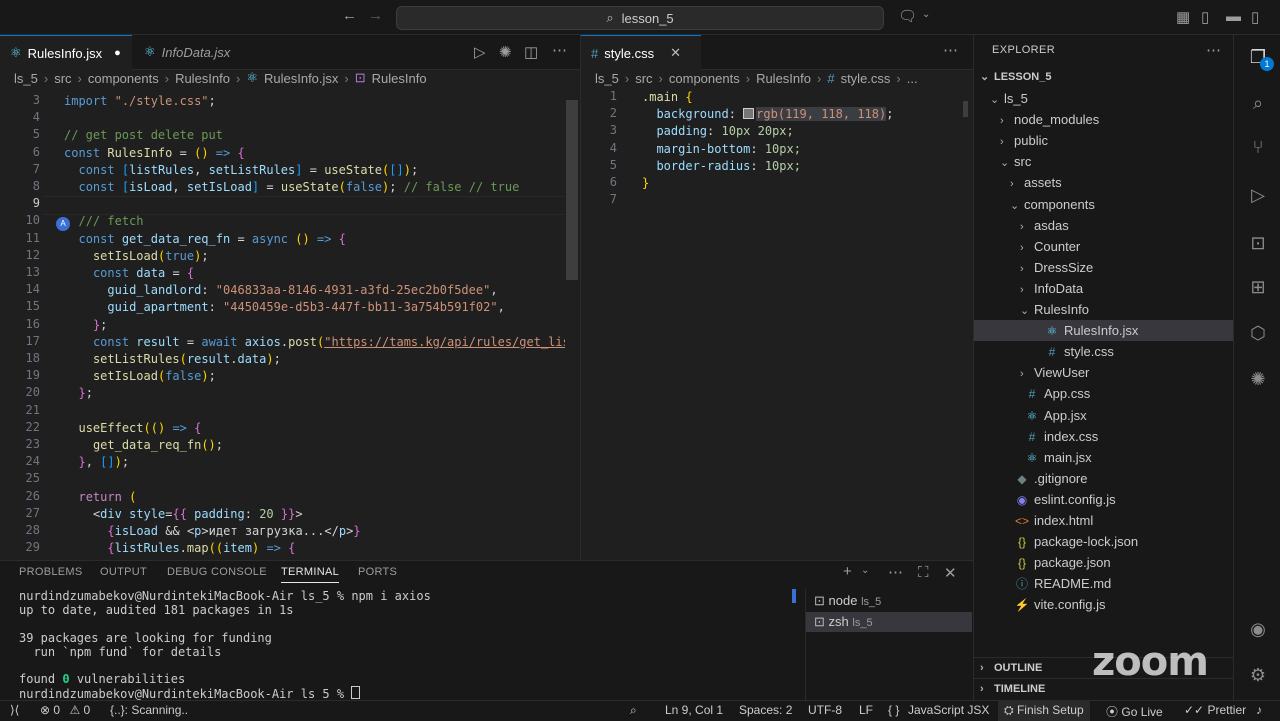  Describe the element at coordinates (63, 224) in the screenshot. I see `codelens-badge: A` at that location.